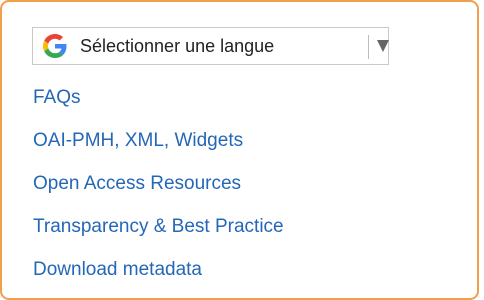 The width and height of the screenshot is (484, 300). Describe the element at coordinates (158, 105) in the screenshot. I see `list-item: FAQs` at that location.